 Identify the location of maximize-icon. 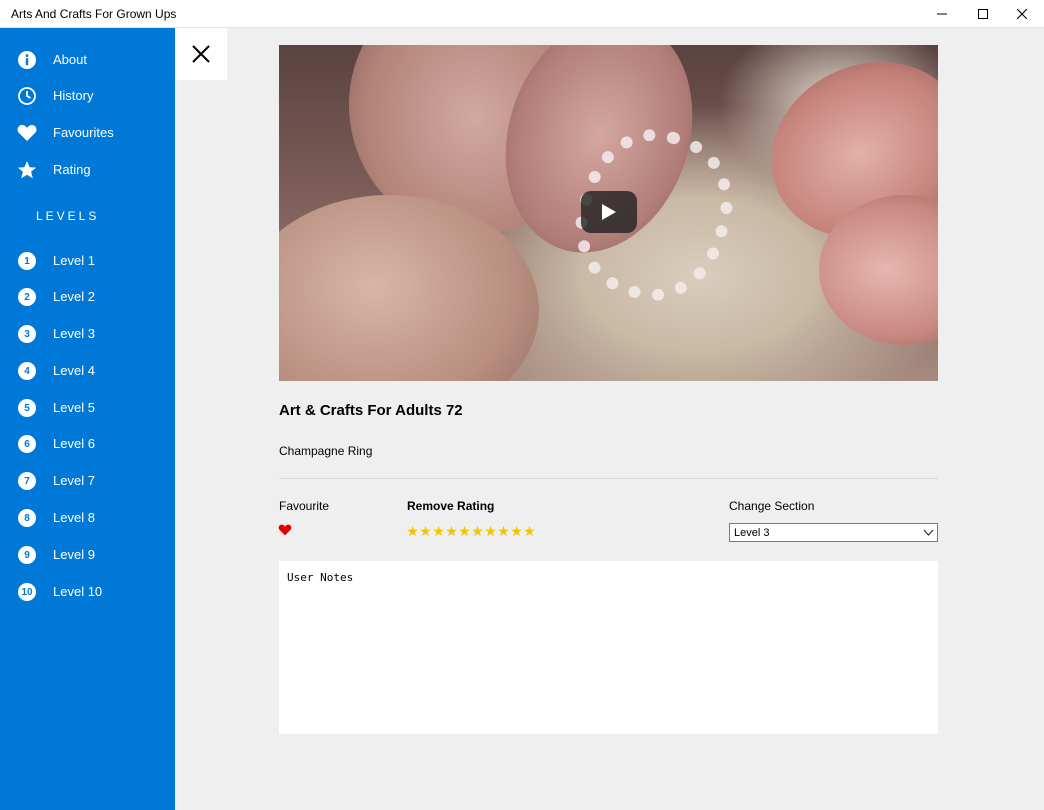
(983, 14).